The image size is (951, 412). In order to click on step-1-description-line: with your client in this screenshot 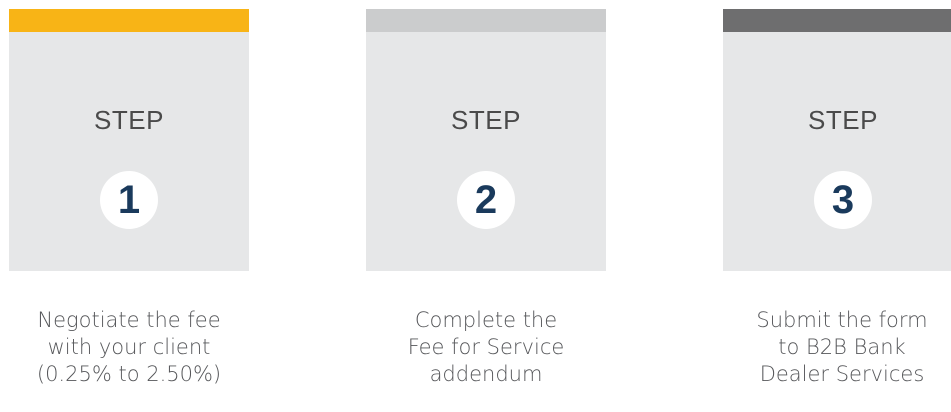, I will do `click(129, 347)`.